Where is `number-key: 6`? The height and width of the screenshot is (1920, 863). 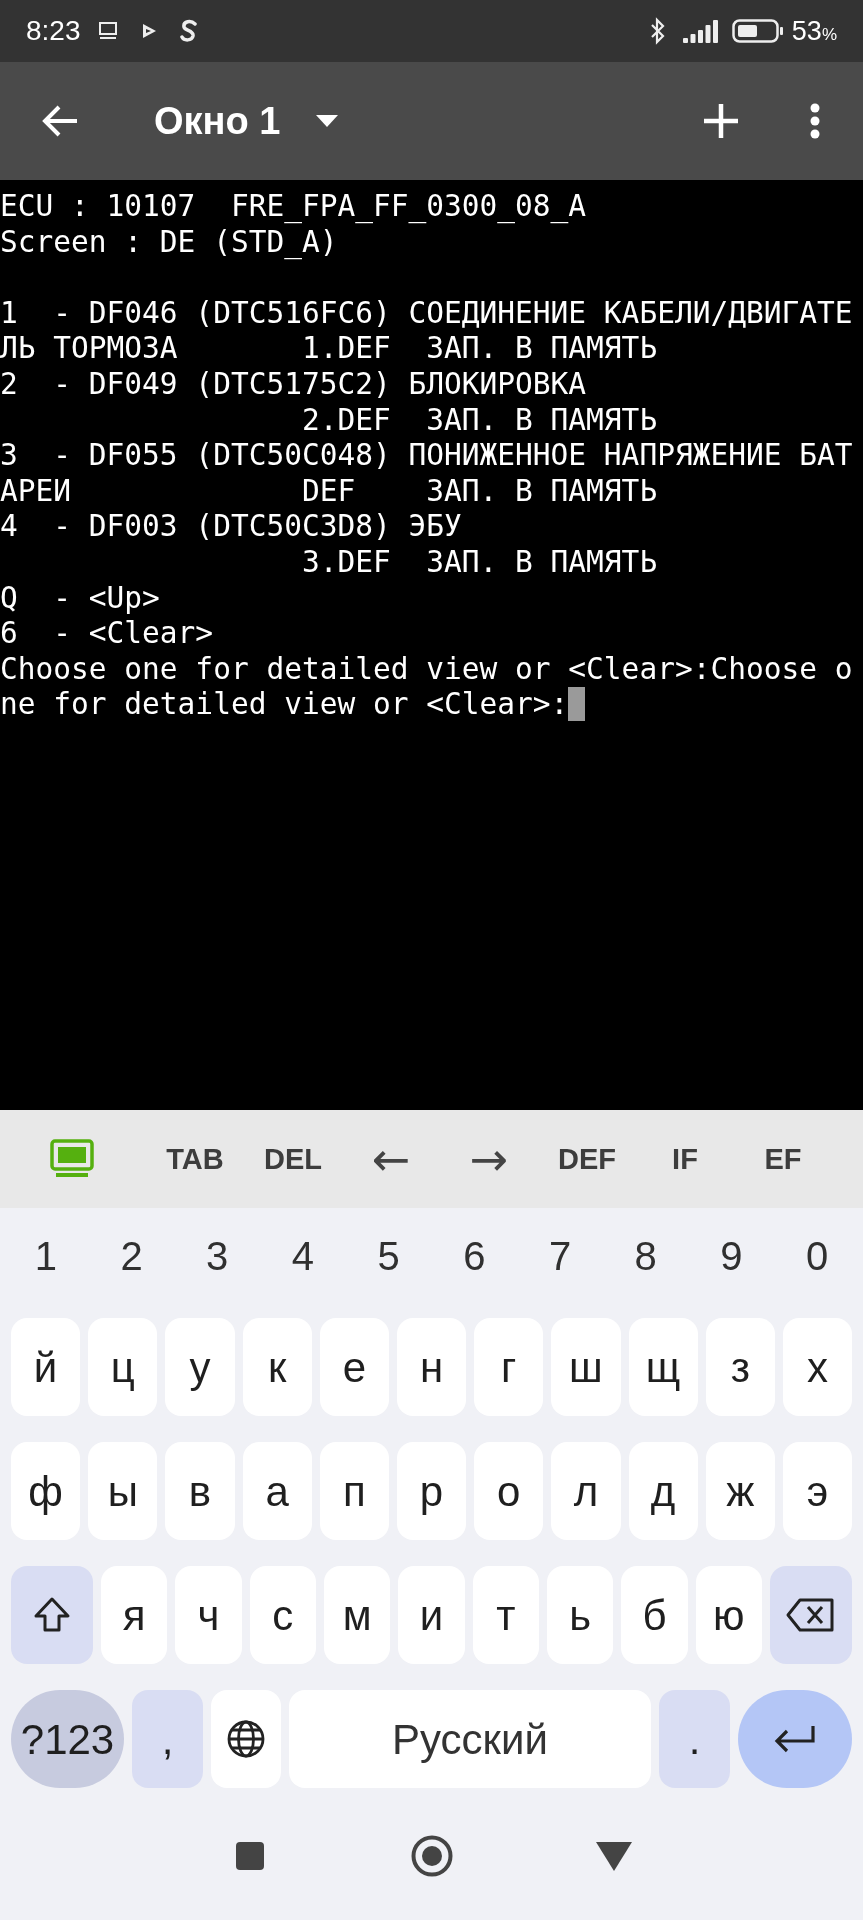 number-key: 6 is located at coordinates (474, 1256).